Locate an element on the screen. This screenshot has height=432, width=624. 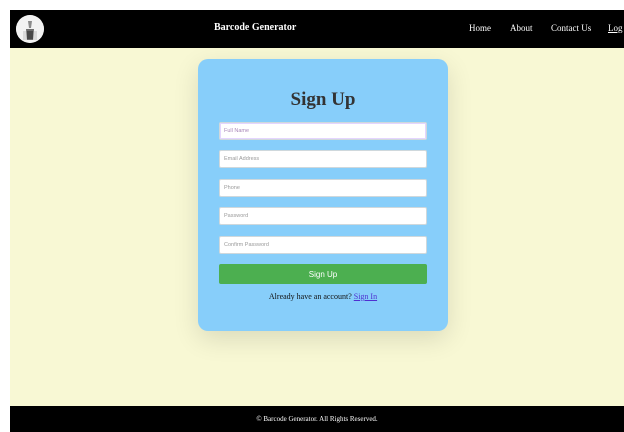
signin-prompt: Already have an account? is located at coordinates (310, 296).